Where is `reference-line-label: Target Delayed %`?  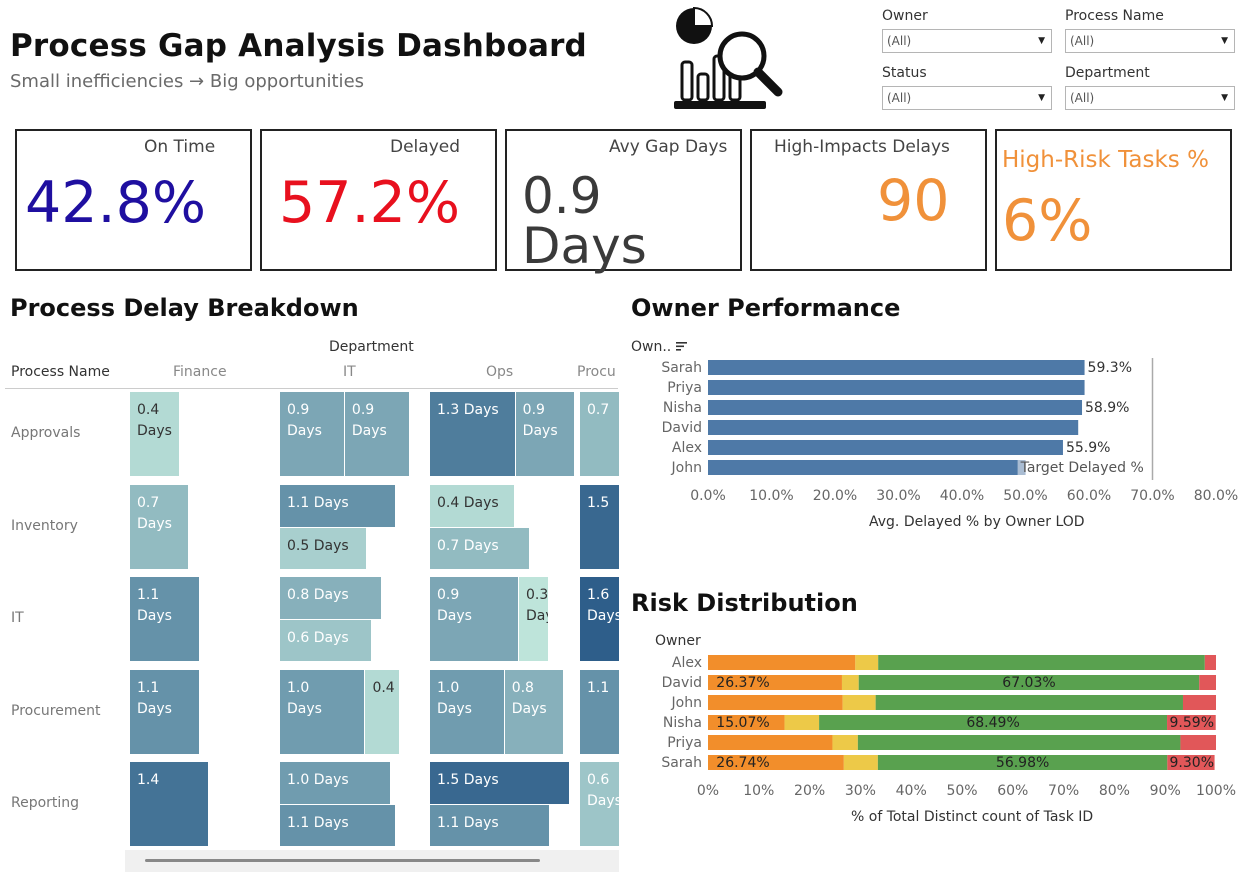 reference-line-label: Target Delayed % is located at coordinates (1082, 468).